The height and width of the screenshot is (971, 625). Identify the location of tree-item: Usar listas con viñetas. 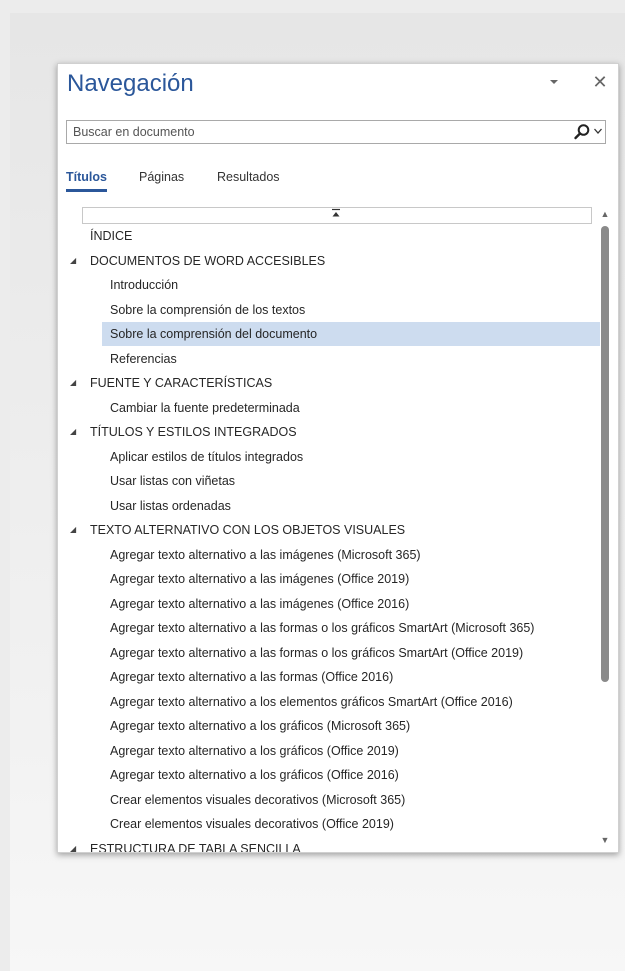
(172, 481).